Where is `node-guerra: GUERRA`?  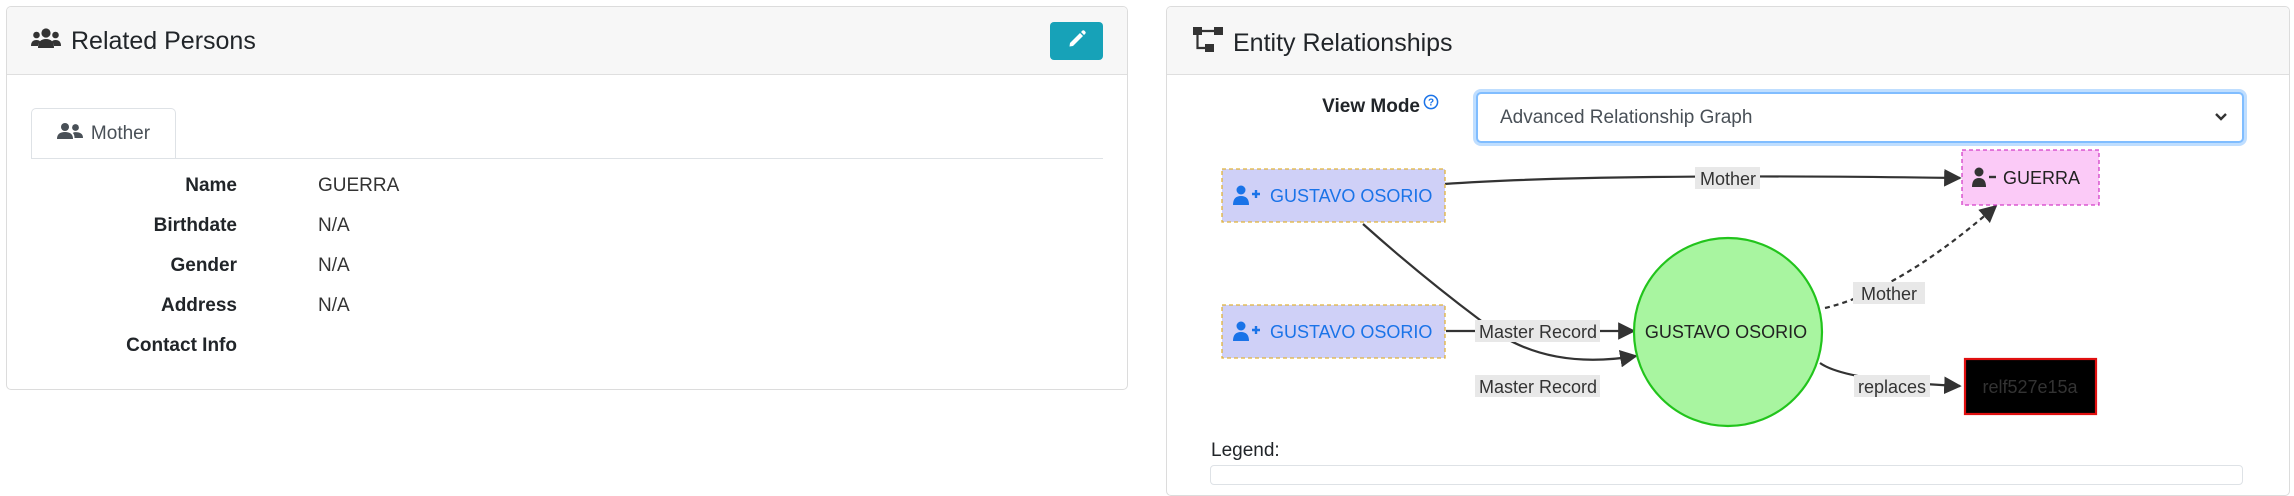
node-guerra: GUERRA is located at coordinates (2030, 177).